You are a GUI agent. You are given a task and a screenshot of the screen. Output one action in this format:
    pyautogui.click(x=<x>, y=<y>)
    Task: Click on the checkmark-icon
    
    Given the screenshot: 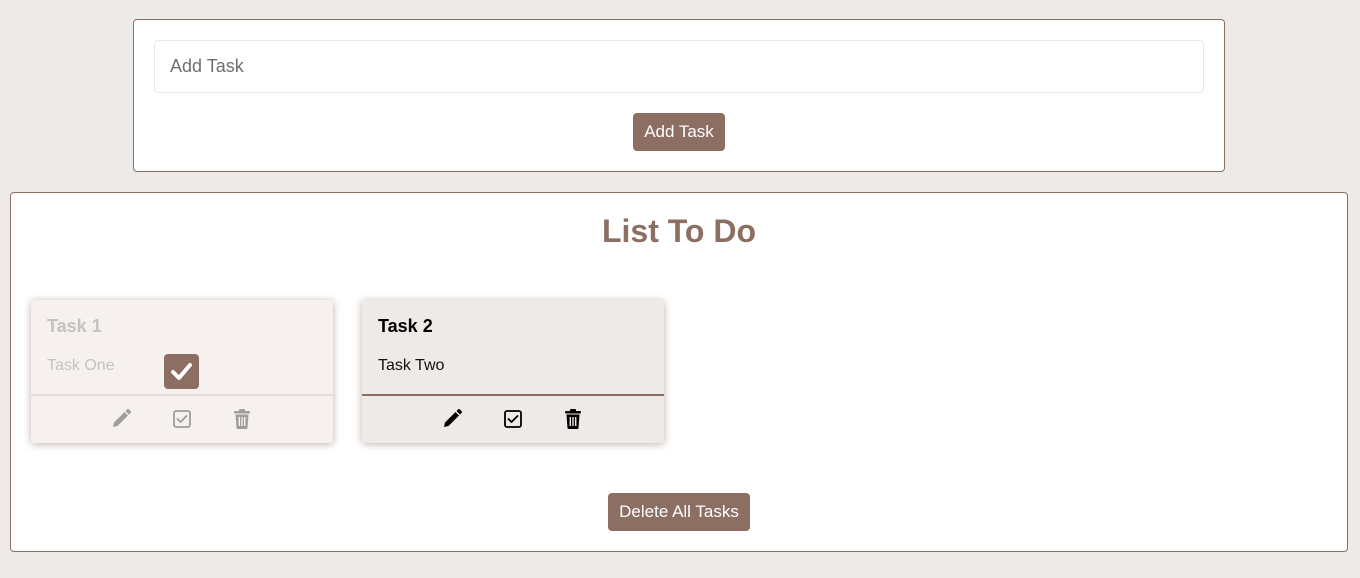 What is the action you would take?
    pyautogui.click(x=181, y=371)
    